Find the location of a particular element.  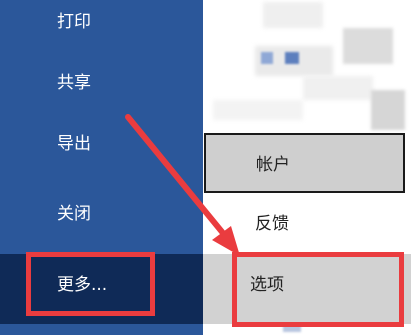

sidebar-item-label: 导出 is located at coordinates (74, 144).